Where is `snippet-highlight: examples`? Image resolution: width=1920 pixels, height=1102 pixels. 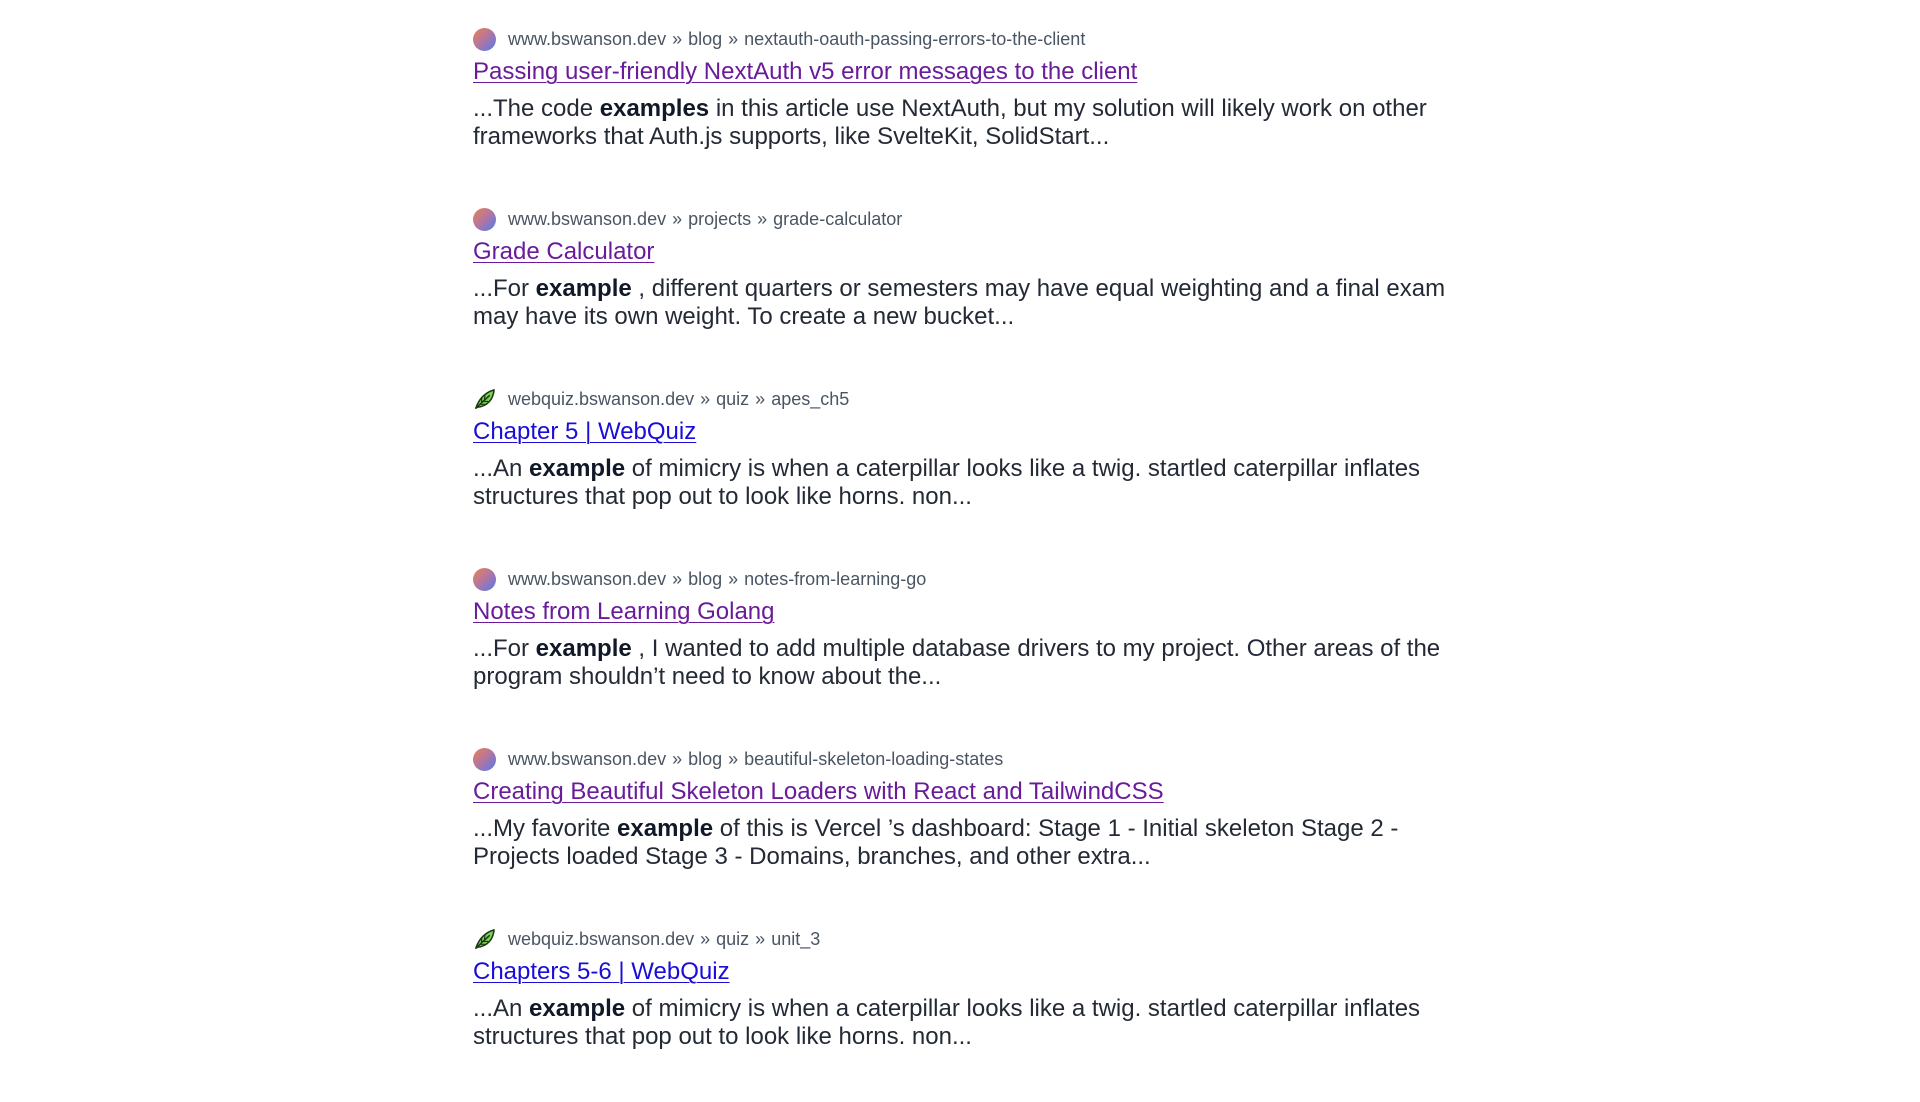 snippet-highlight: examples is located at coordinates (654, 108).